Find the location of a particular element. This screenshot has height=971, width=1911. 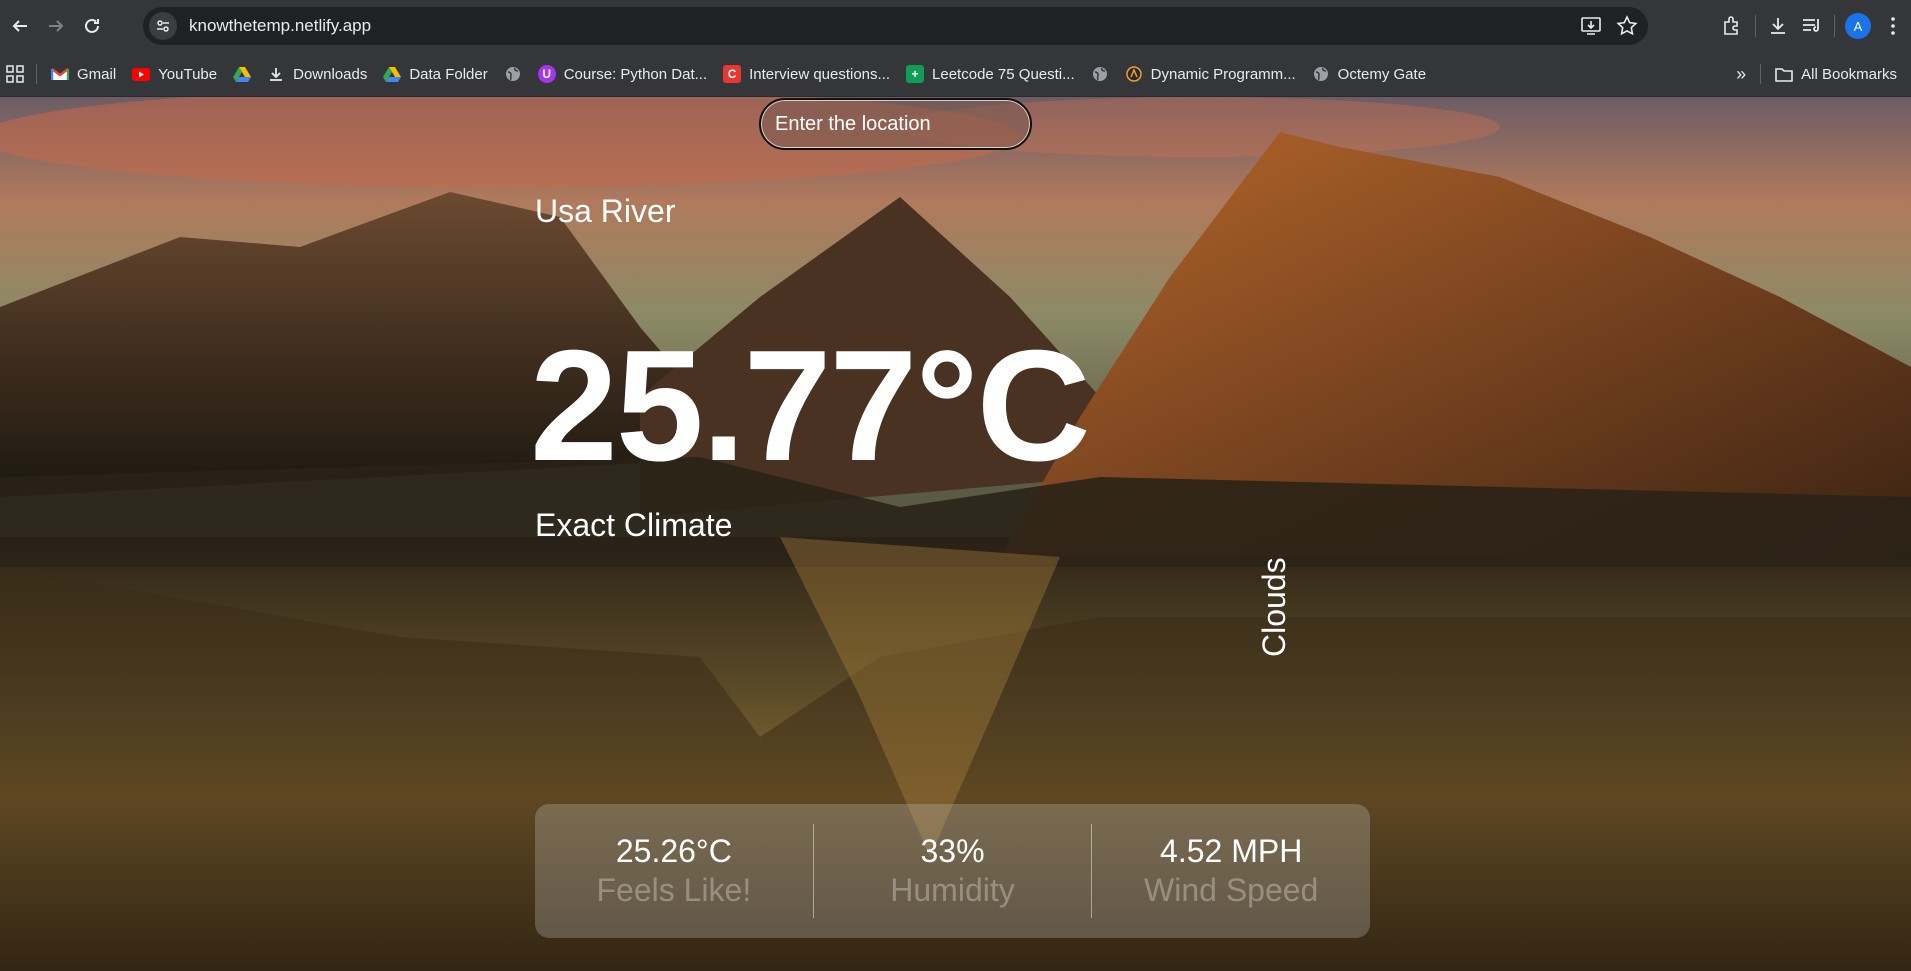

bookmark-label: Gmail is located at coordinates (97, 74).